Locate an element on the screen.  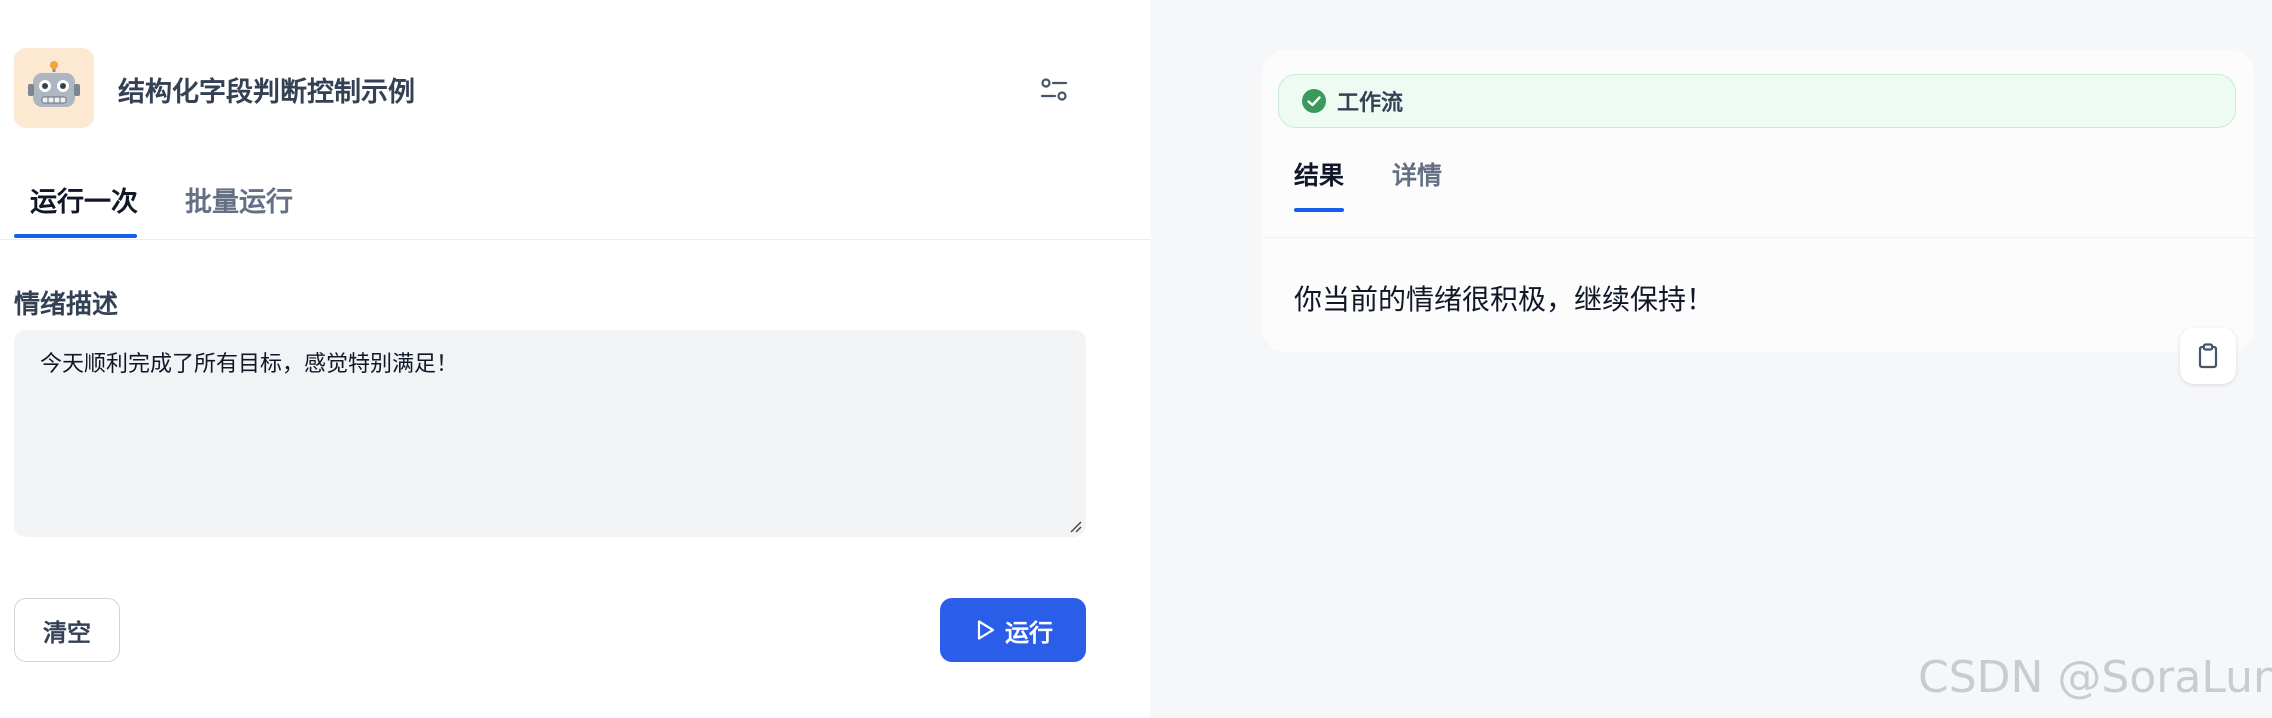
workflow-status-label: 工作流 is located at coordinates (1370, 103).